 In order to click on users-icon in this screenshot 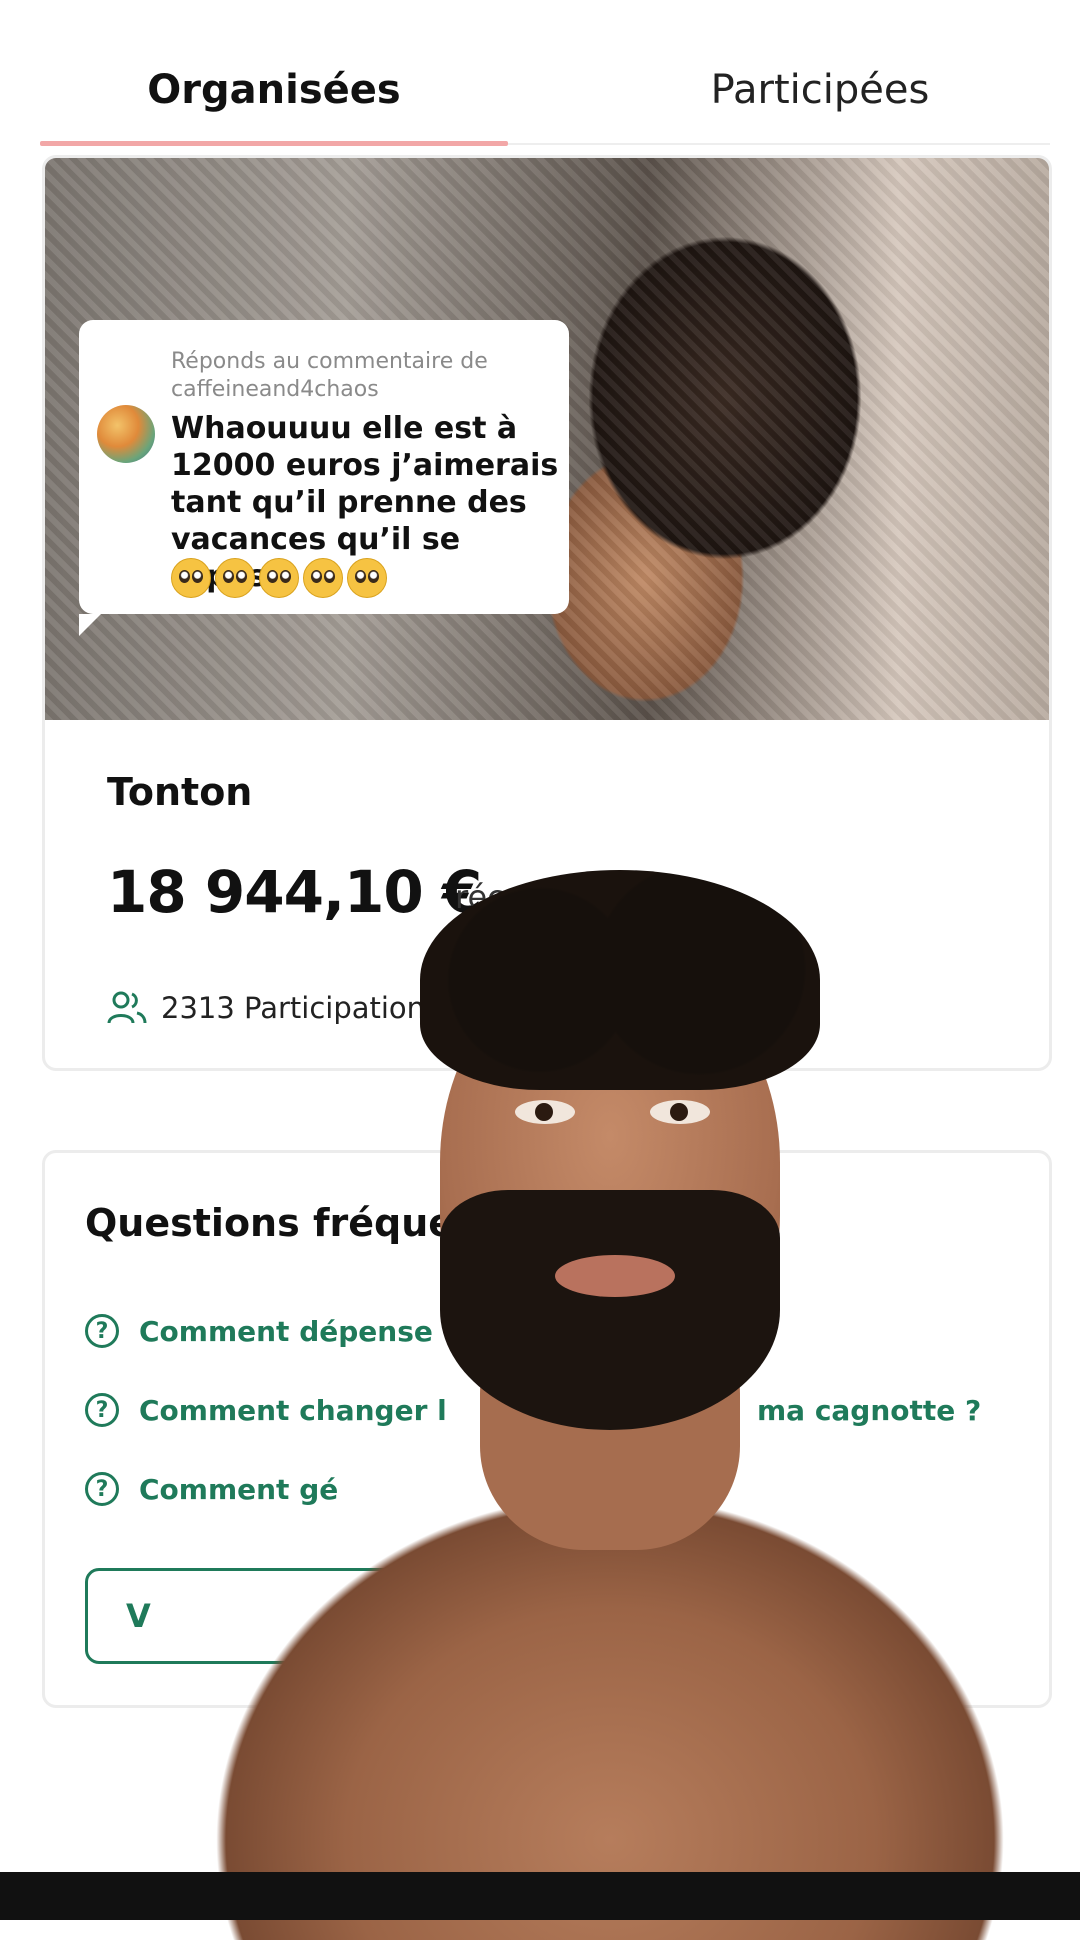, I will do `click(127, 1007)`.